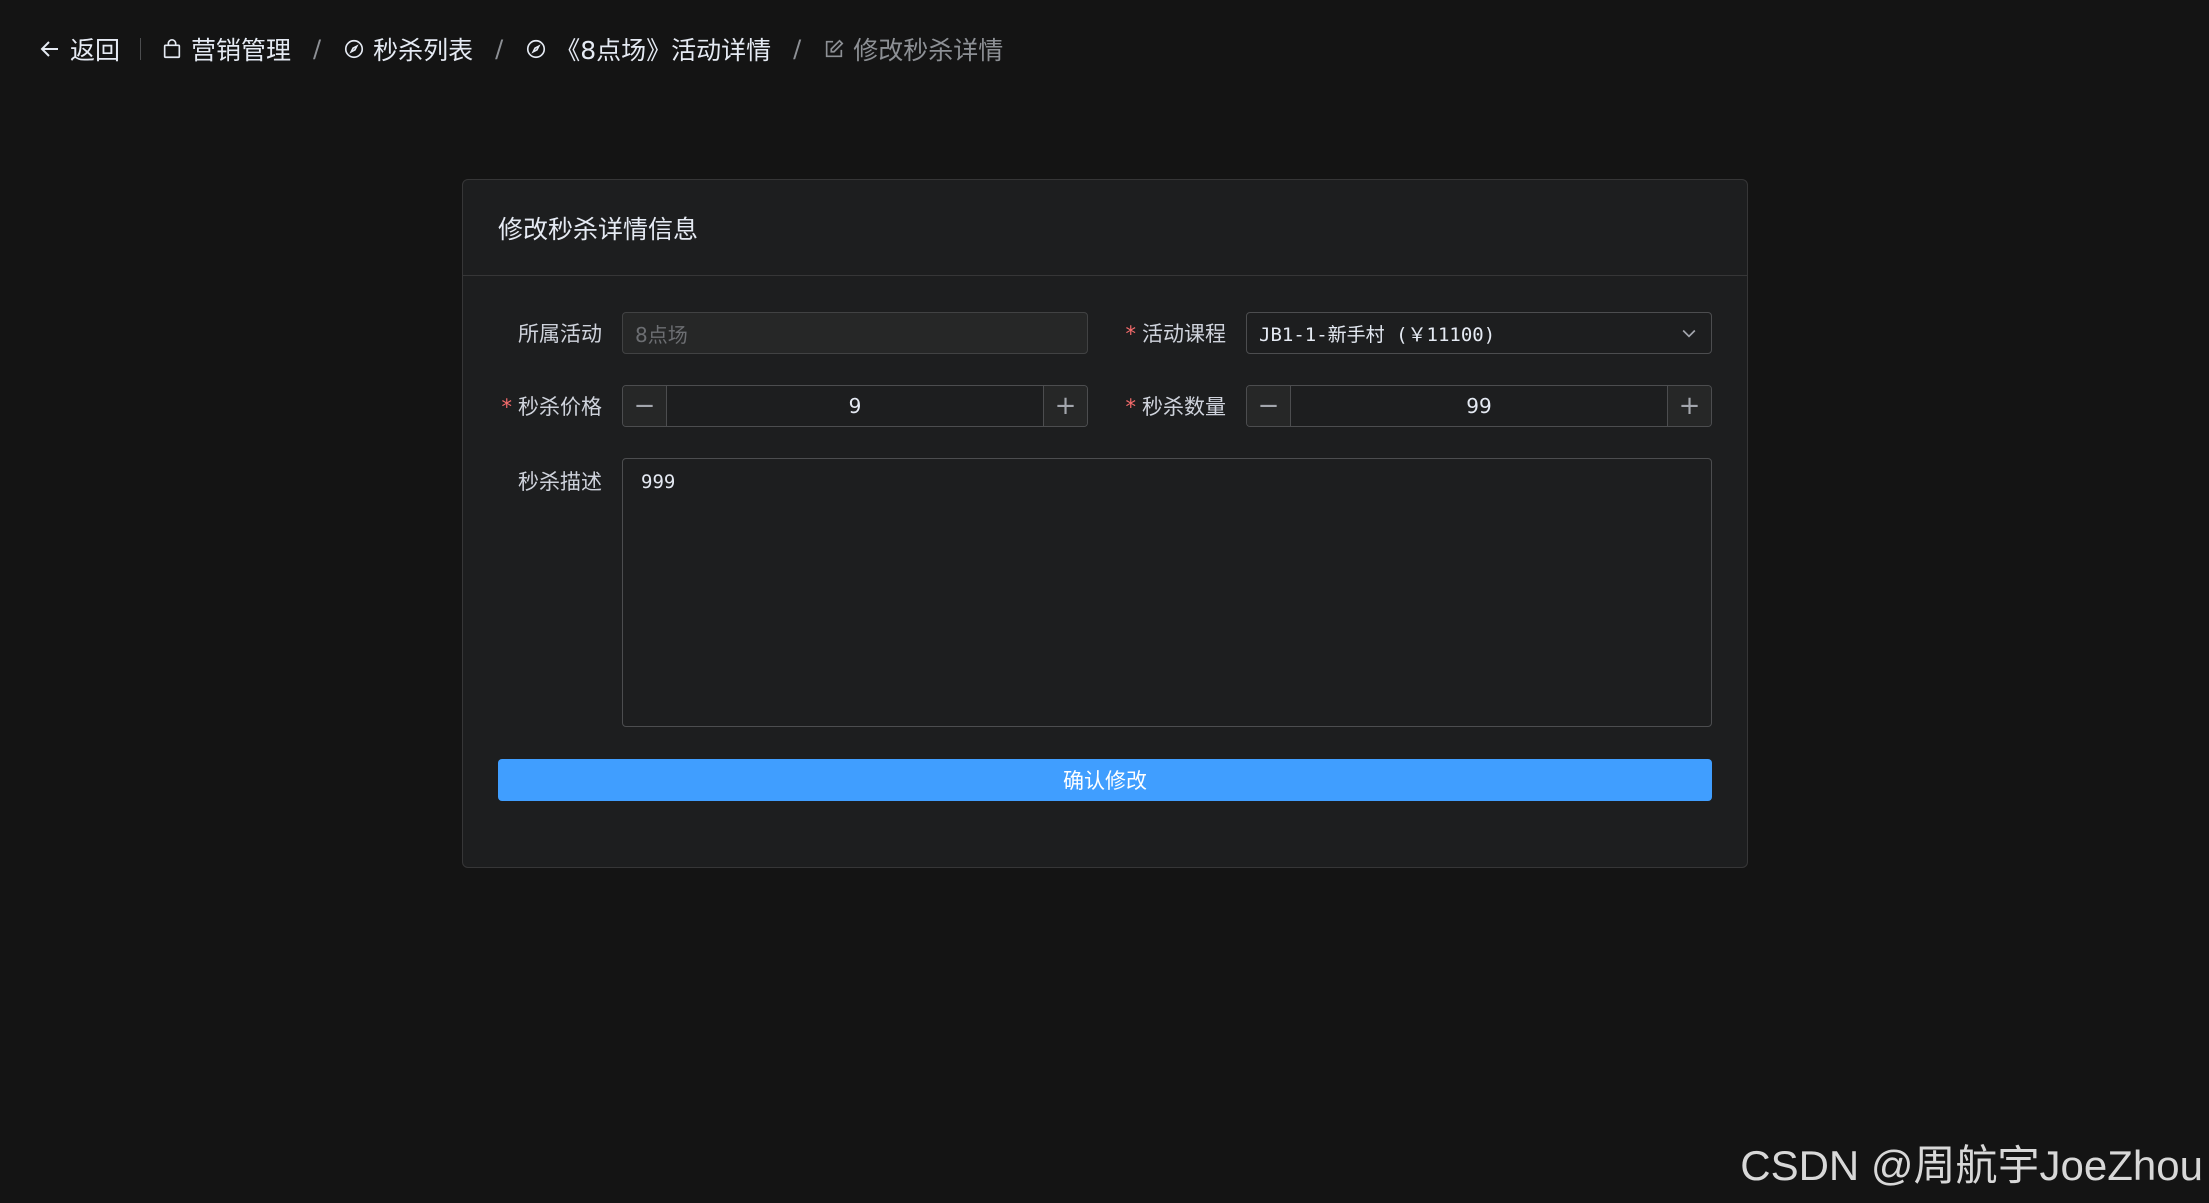 The image size is (2209, 1203). I want to click on price-decrement-button: −, so click(645, 406).